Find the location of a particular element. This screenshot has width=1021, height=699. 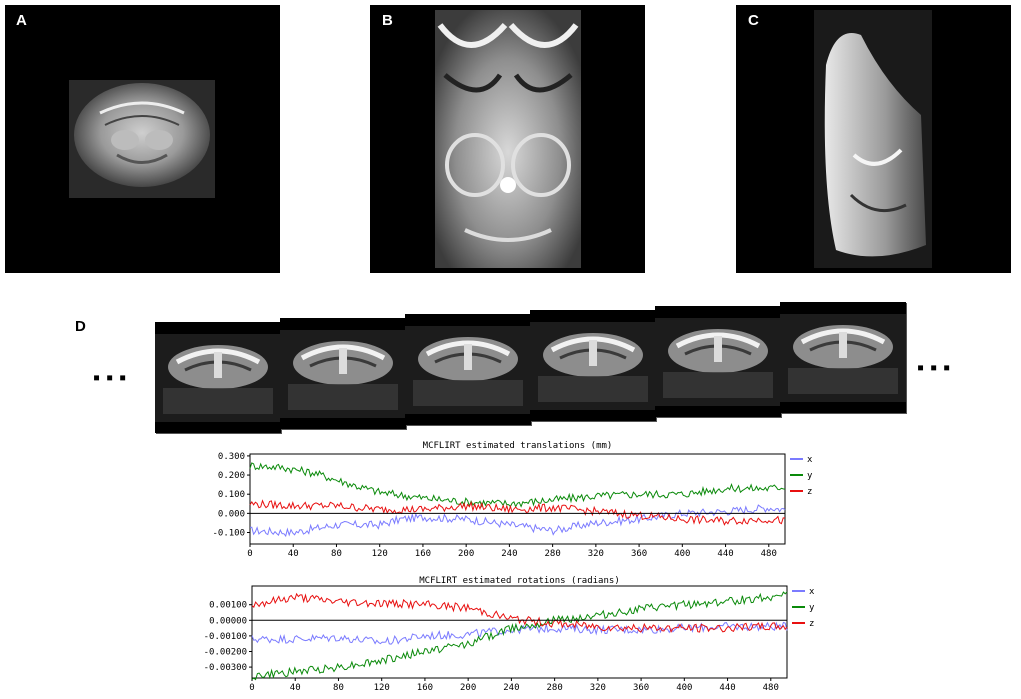

y-tick-label: -0.00300 is located at coordinates (225, 668).